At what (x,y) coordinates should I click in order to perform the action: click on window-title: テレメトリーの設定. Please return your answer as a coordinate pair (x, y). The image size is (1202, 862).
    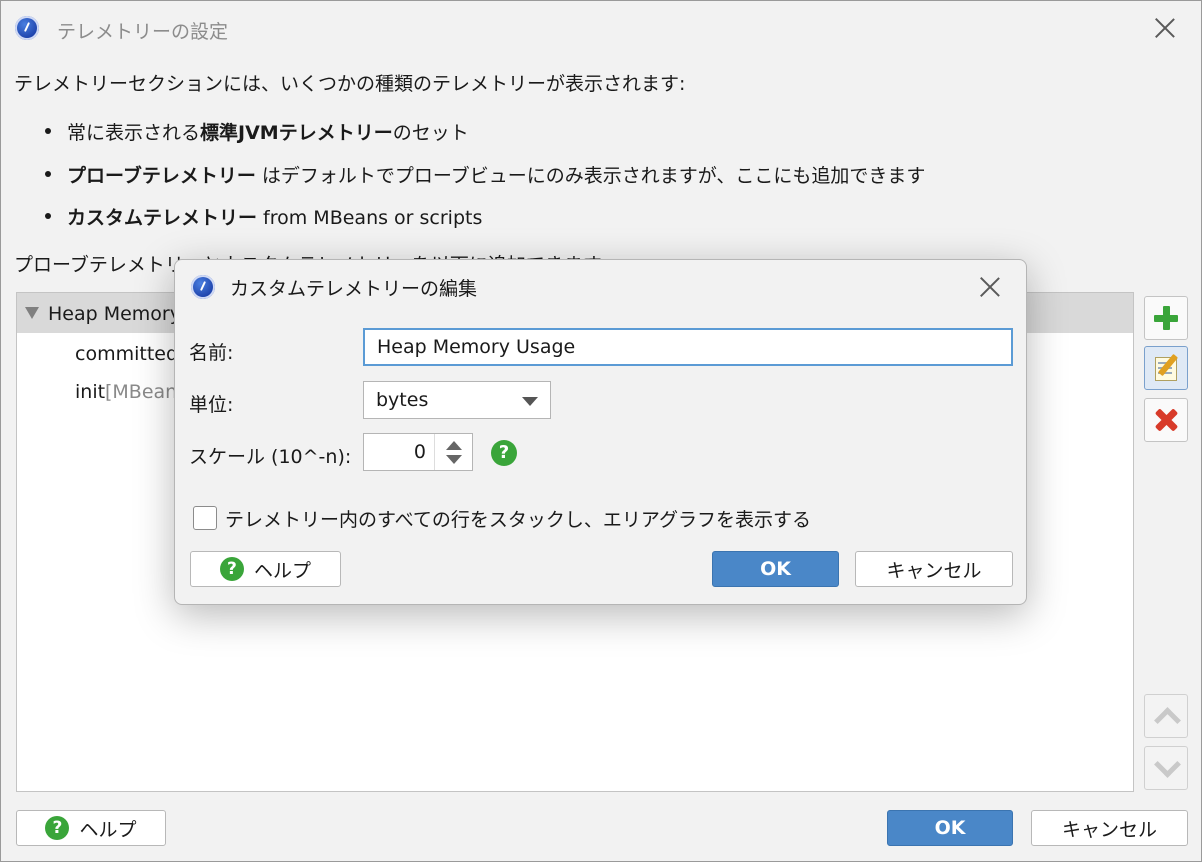
    Looking at the image, I should click on (143, 32).